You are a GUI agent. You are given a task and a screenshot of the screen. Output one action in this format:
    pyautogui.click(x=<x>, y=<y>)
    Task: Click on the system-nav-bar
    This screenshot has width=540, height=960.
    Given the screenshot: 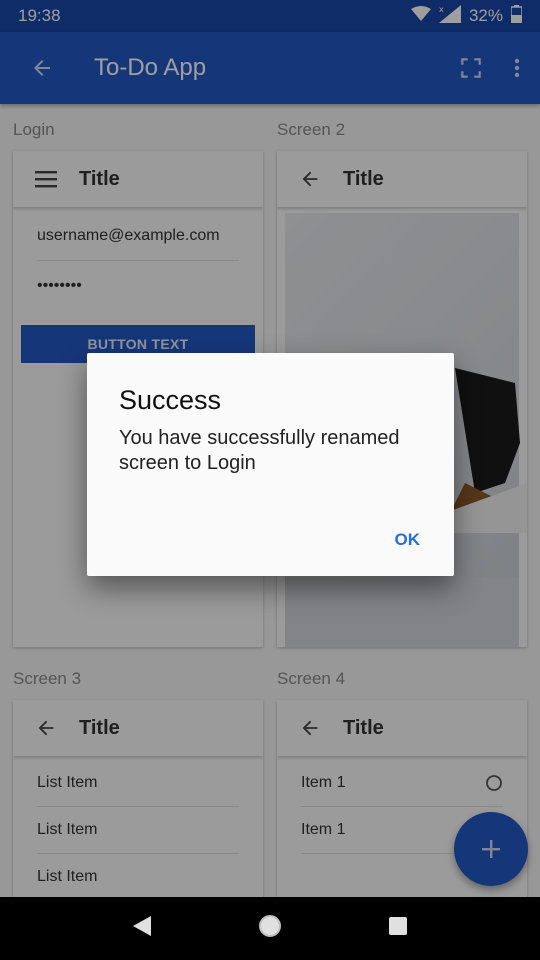 What is the action you would take?
    pyautogui.click(x=270, y=928)
    